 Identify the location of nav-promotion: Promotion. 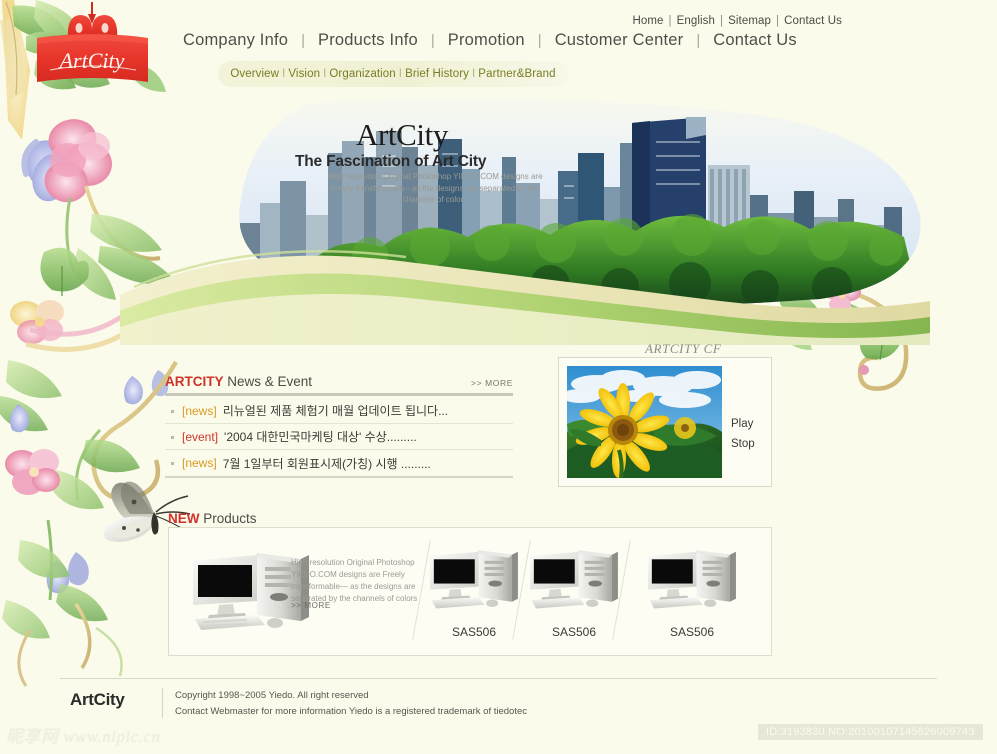
(486, 40).